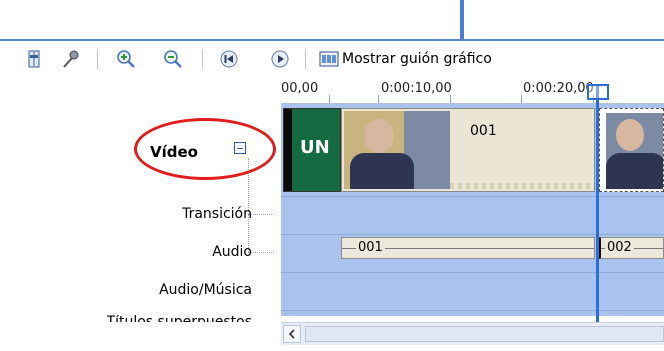 The height and width of the screenshot is (351, 664). I want to click on clip-filmstrip-edge, so click(522, 186).